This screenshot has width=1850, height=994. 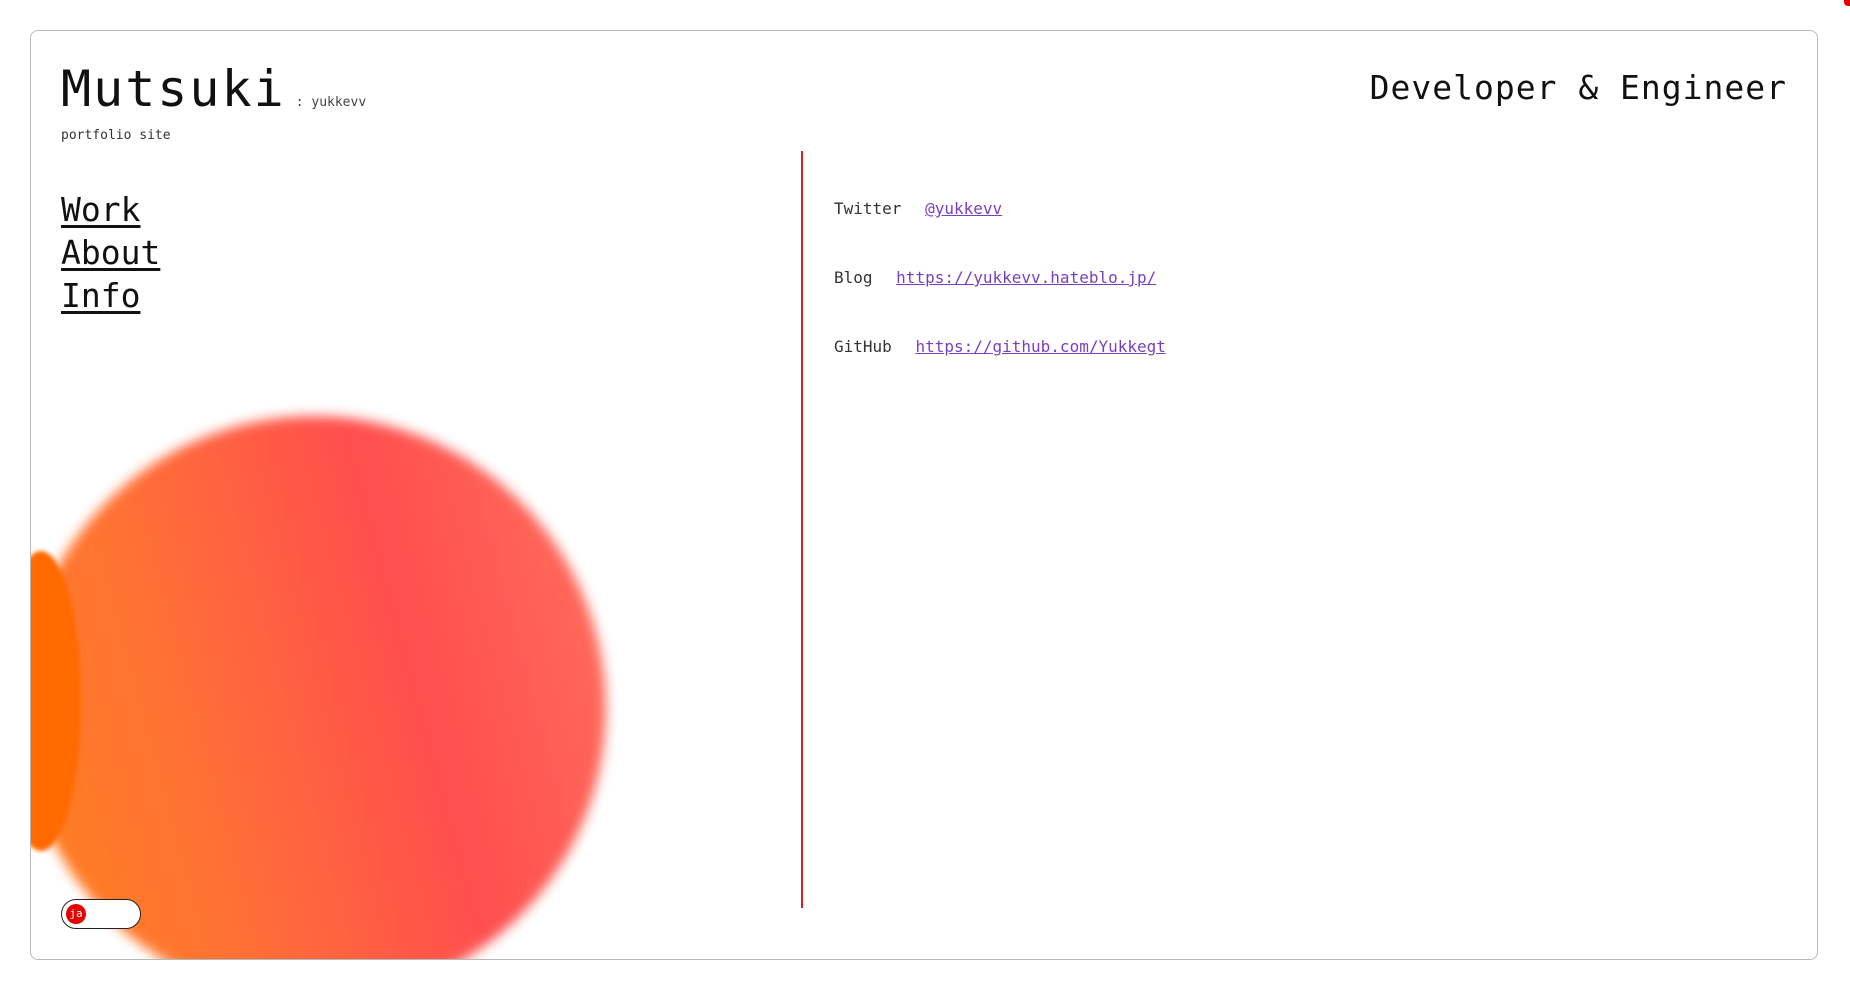 What do you see at coordinates (853, 277) in the screenshot?
I see `blog-label: Blog` at bounding box center [853, 277].